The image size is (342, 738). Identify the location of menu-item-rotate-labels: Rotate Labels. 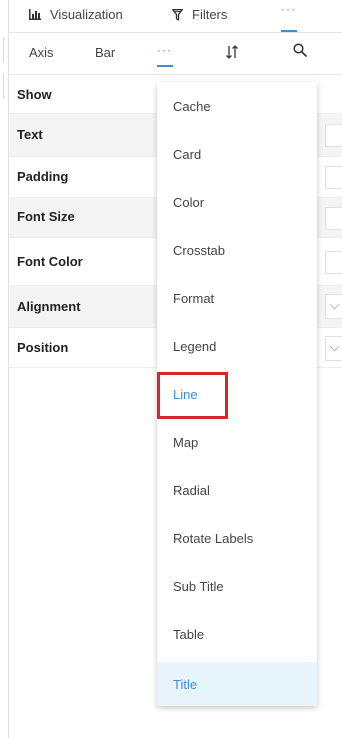
(237, 538).